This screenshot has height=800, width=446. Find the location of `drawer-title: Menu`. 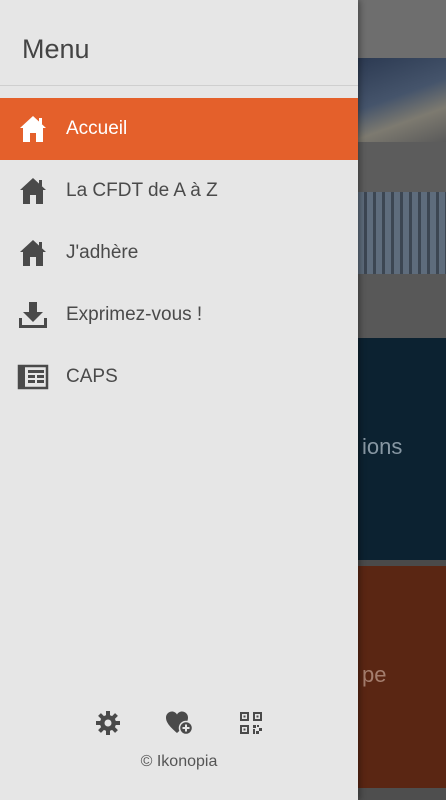

drawer-title: Menu is located at coordinates (56, 49).